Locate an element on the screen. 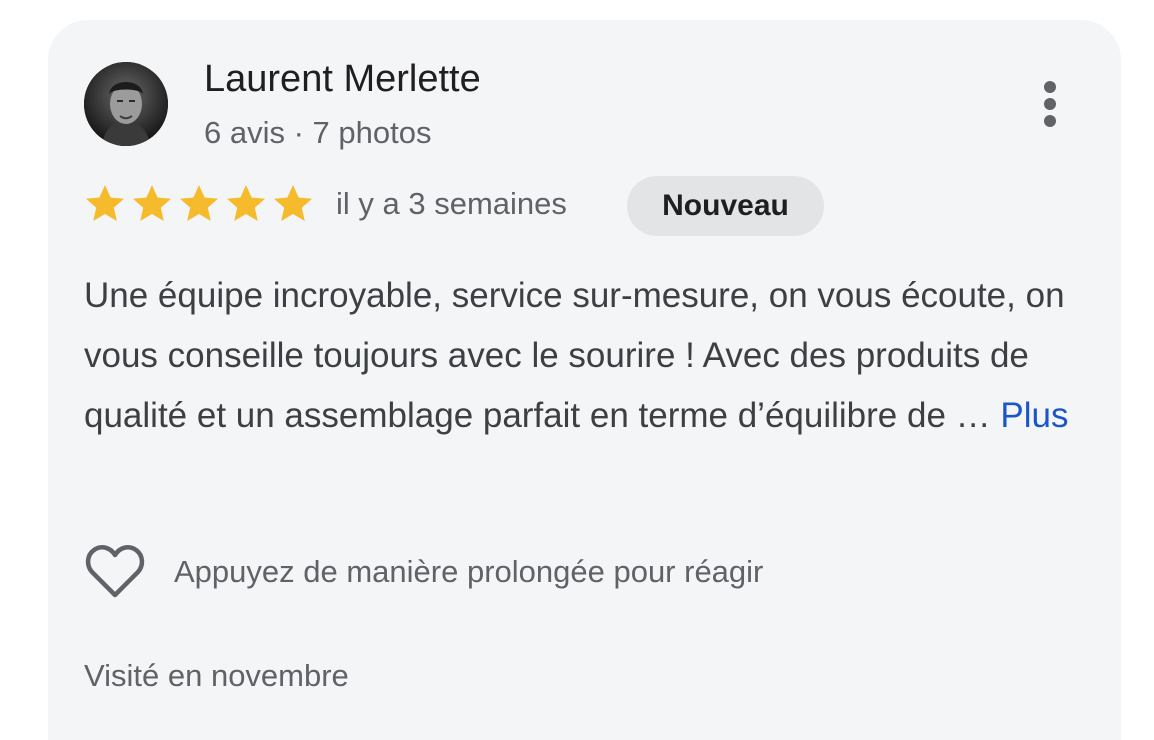 The width and height of the screenshot is (1154, 740). heart-outline-icon is located at coordinates (115, 571).